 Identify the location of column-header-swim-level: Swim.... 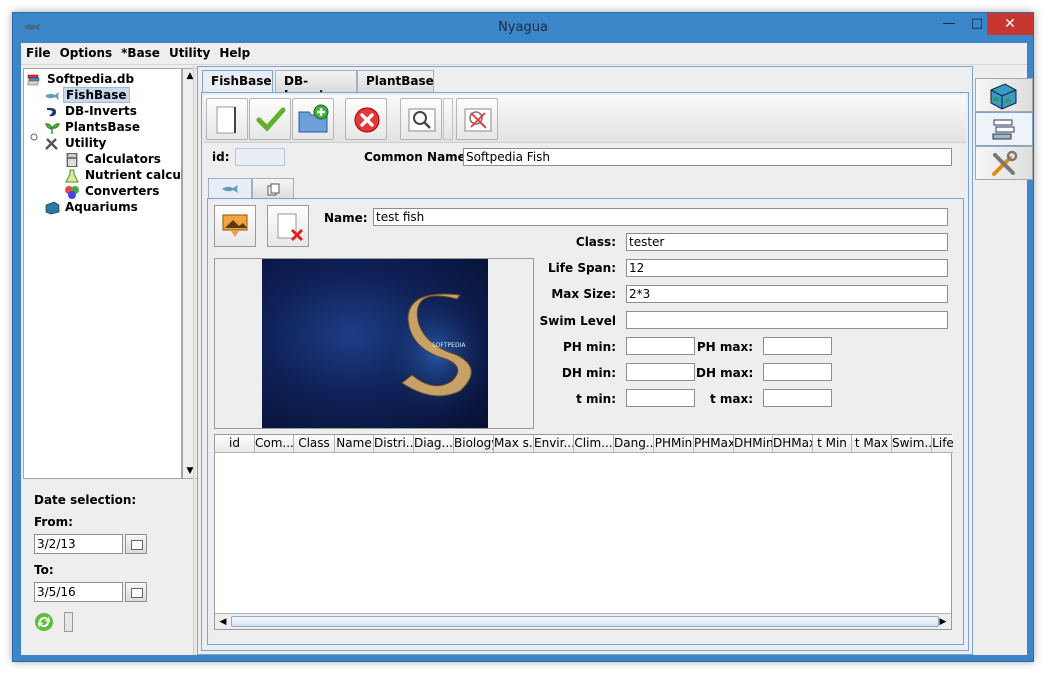
(912, 443).